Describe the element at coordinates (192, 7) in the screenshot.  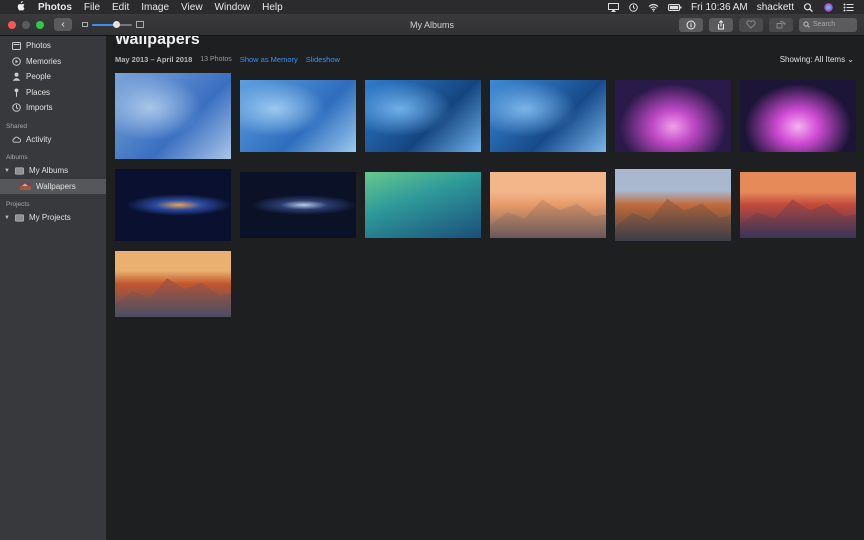
I see `menu-view: View` at that location.